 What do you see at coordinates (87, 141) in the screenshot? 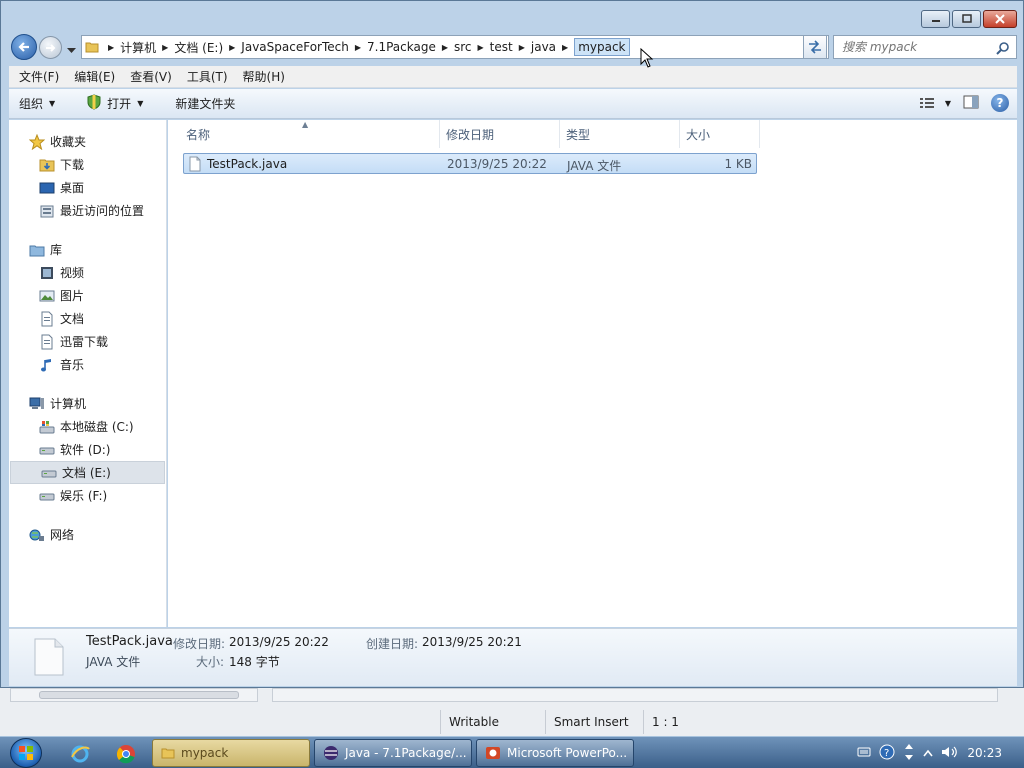
I see `sidebar-favorites: 收藏夹` at bounding box center [87, 141].